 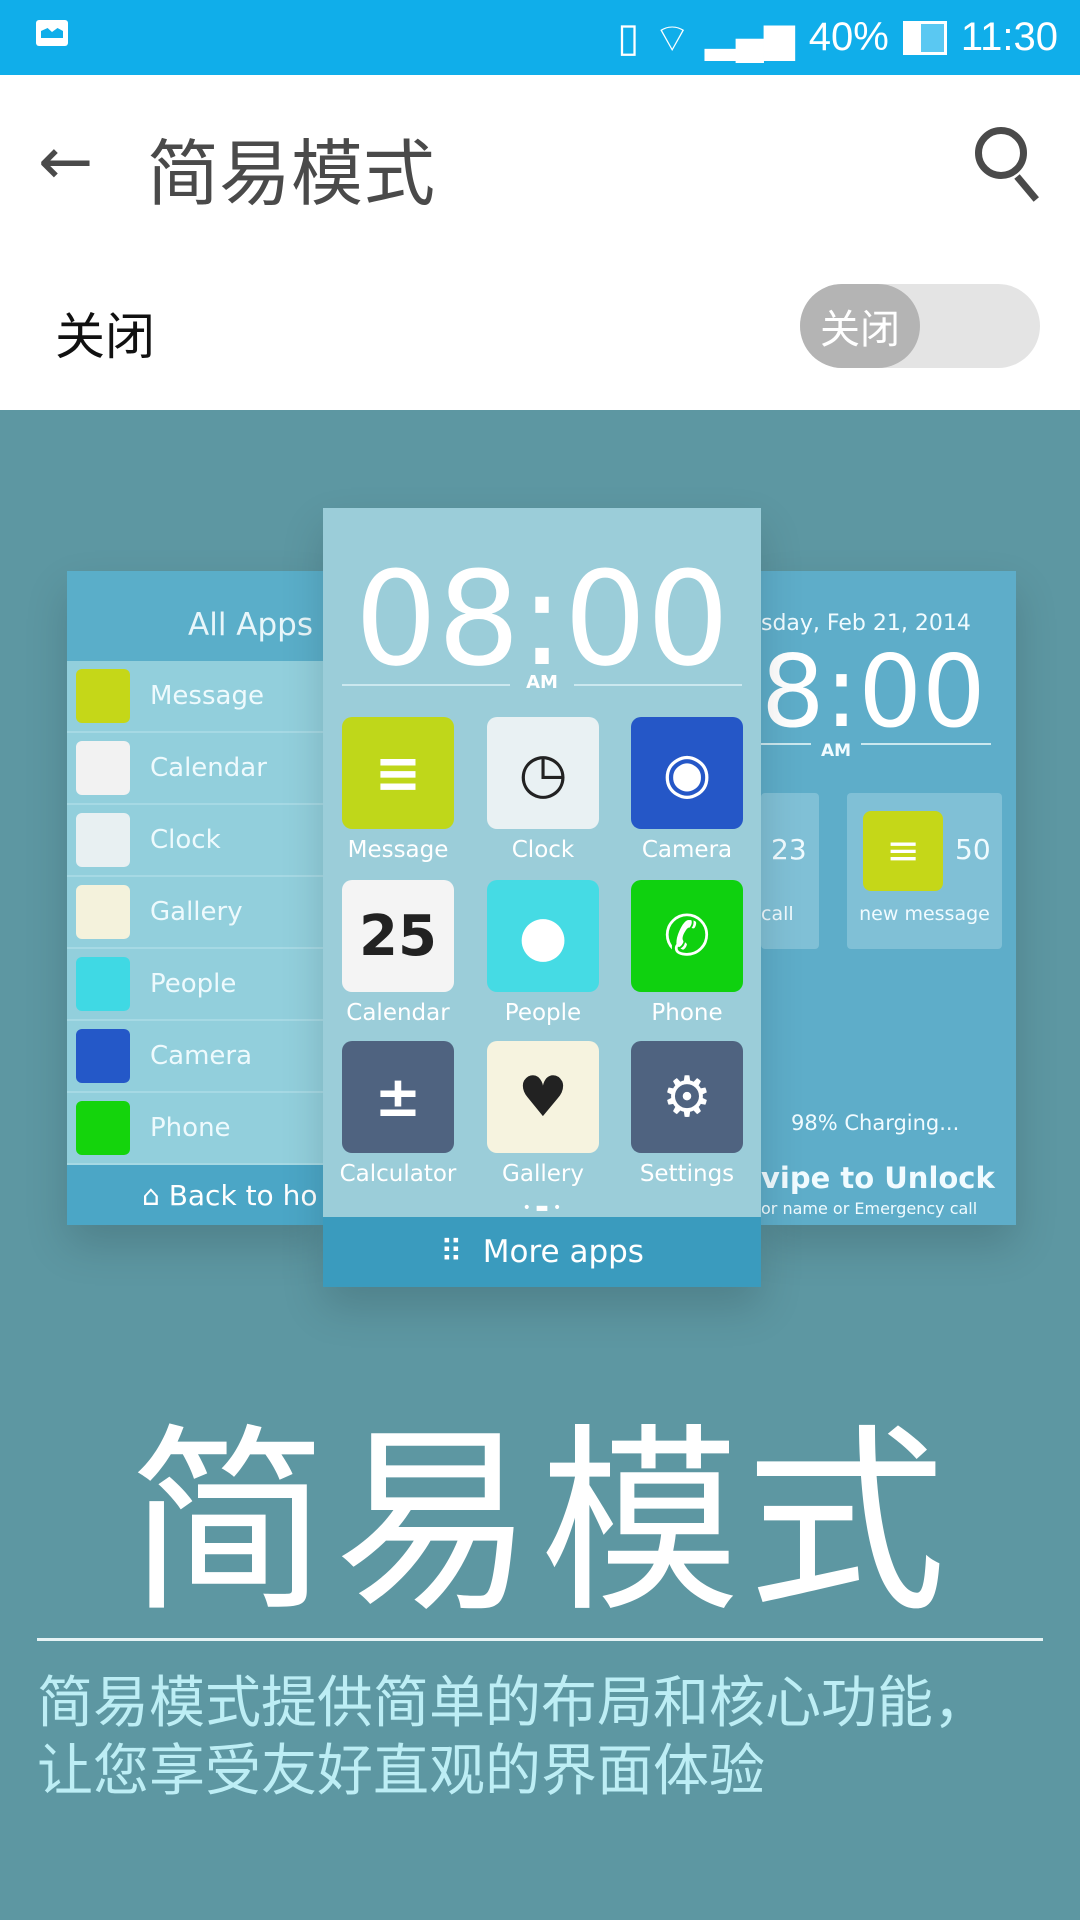 What do you see at coordinates (185, 840) in the screenshot?
I see `list-item-label: Clock` at bounding box center [185, 840].